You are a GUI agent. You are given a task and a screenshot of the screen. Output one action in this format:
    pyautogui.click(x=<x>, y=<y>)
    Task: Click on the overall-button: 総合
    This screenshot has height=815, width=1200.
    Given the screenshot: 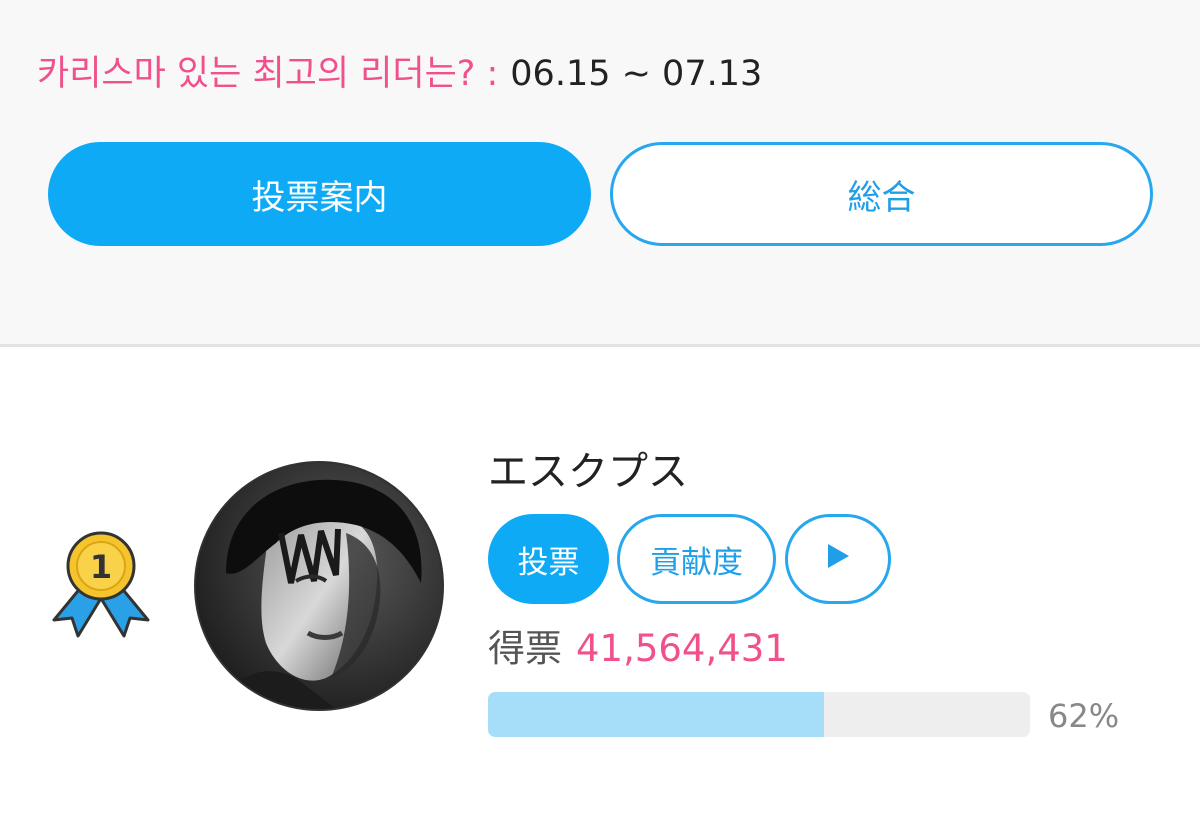 What is the action you would take?
    pyautogui.click(x=881, y=194)
    